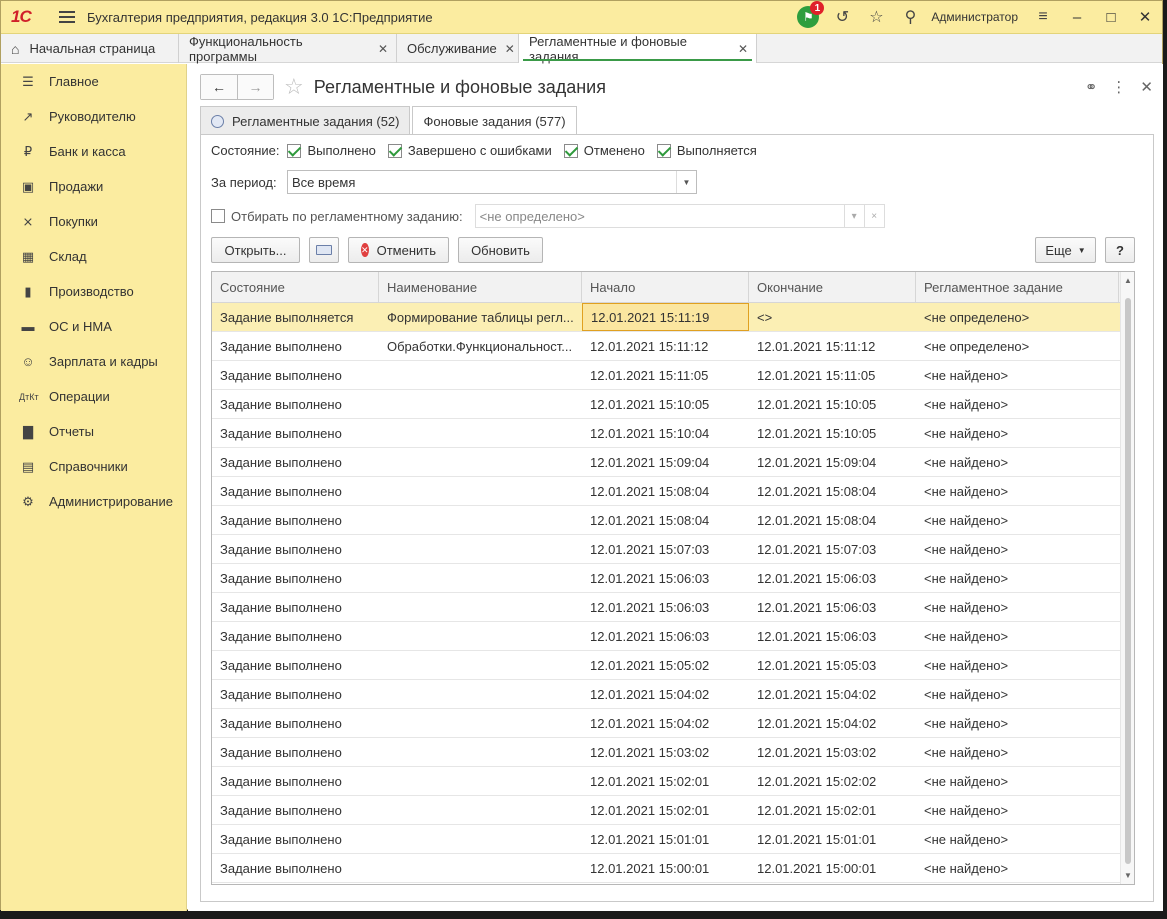 The width and height of the screenshot is (1167, 919). What do you see at coordinates (665, 404) in the screenshot?
I see `cell-start: 12.01.2021 15:10:05` at bounding box center [665, 404].